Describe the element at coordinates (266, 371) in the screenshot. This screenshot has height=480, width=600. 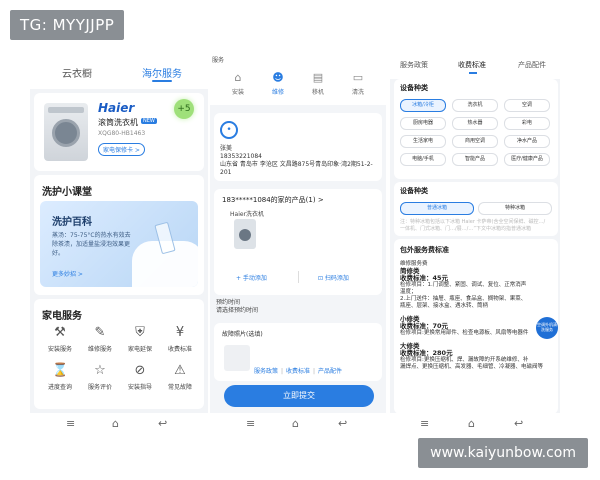
I see `link-service-policy: 服务政策` at that location.